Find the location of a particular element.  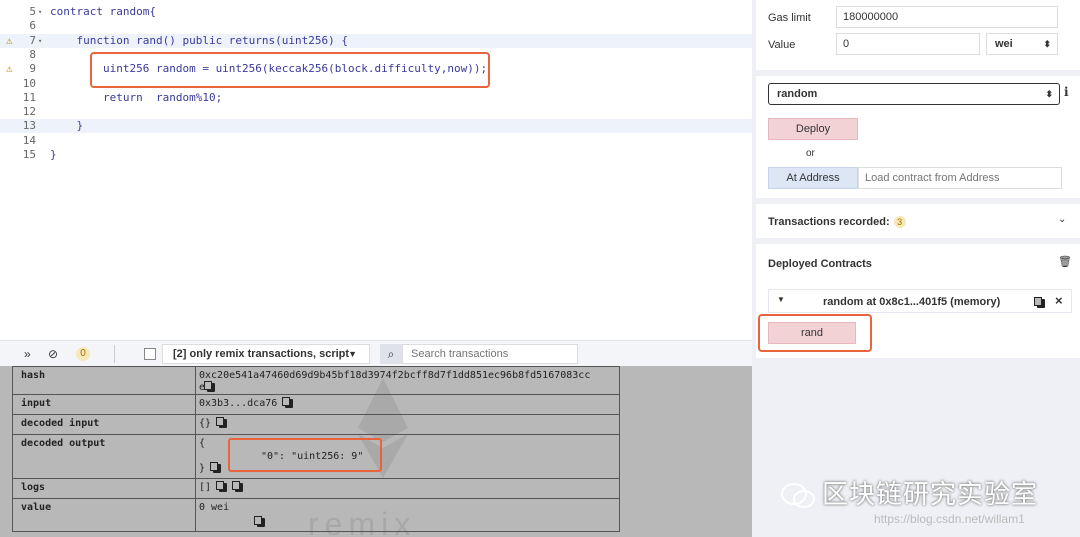

info-icon: i is located at coordinates (1066, 92).